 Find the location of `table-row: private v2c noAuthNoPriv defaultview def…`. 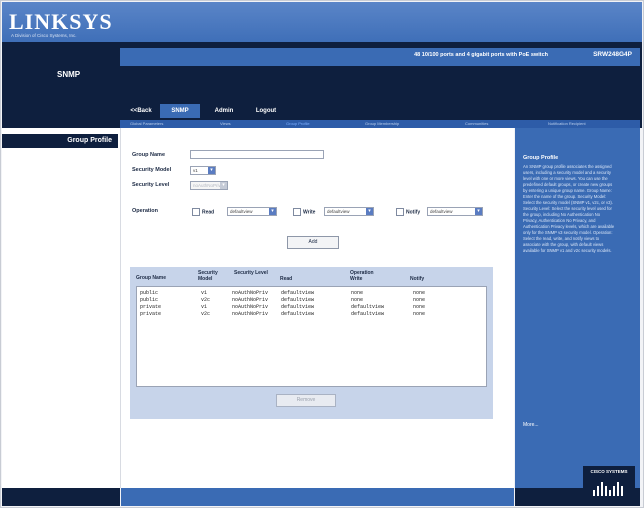

table-row: private v2c noAuthNoPriv defaultview def… is located at coordinates (311, 314).